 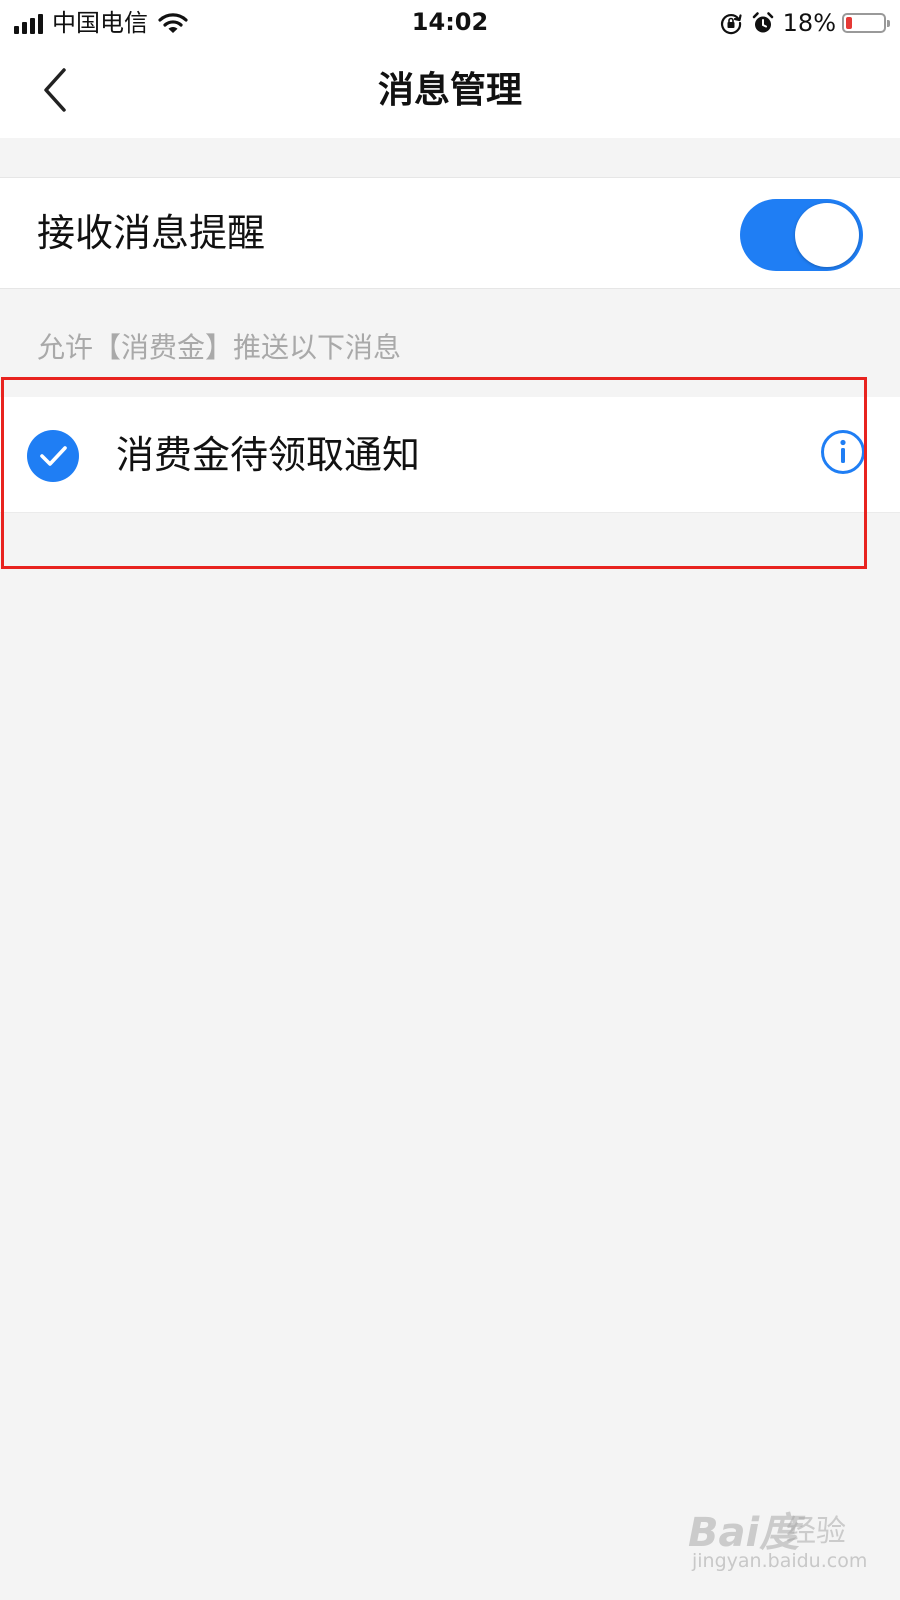 I want to click on receive-notification-toggle, so click(x=801, y=235).